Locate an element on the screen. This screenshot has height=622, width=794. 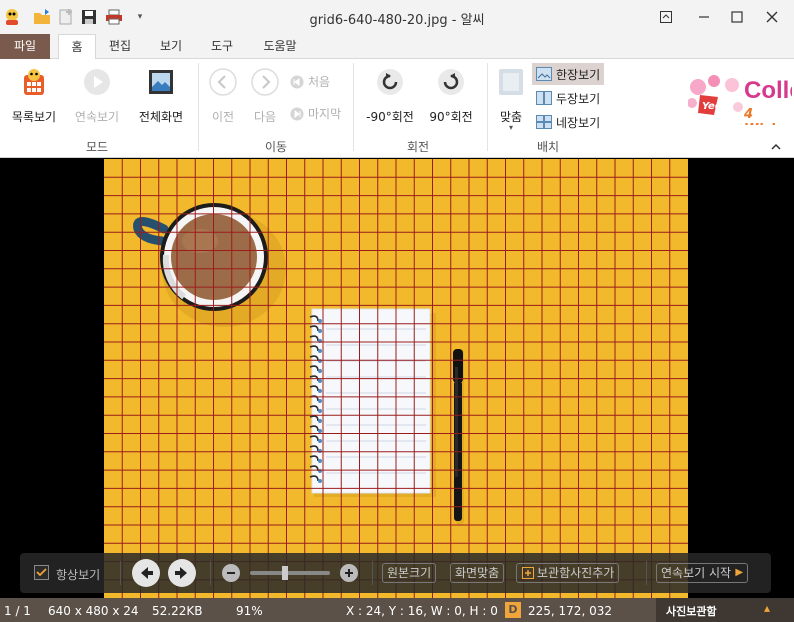
collapse-ribbon-icon is located at coordinates (777, 147).